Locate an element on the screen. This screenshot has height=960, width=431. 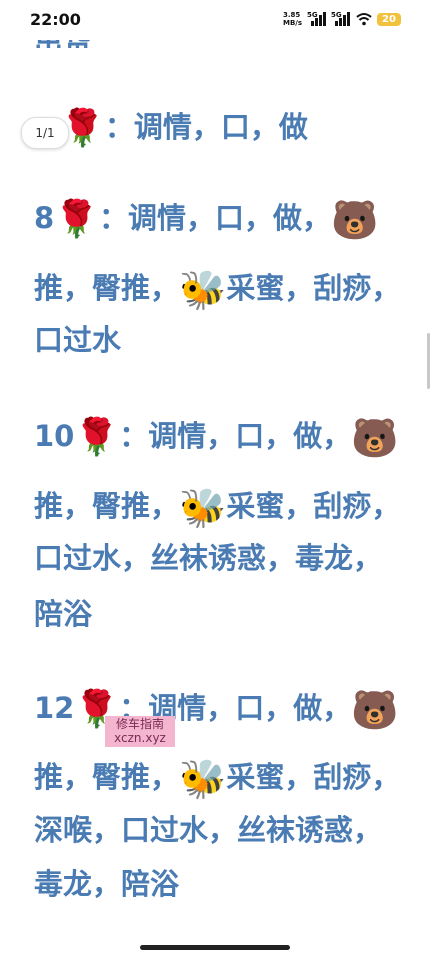
price-line-10: 10🌹：调情，口，做，🐻 is located at coordinates (216, 438).